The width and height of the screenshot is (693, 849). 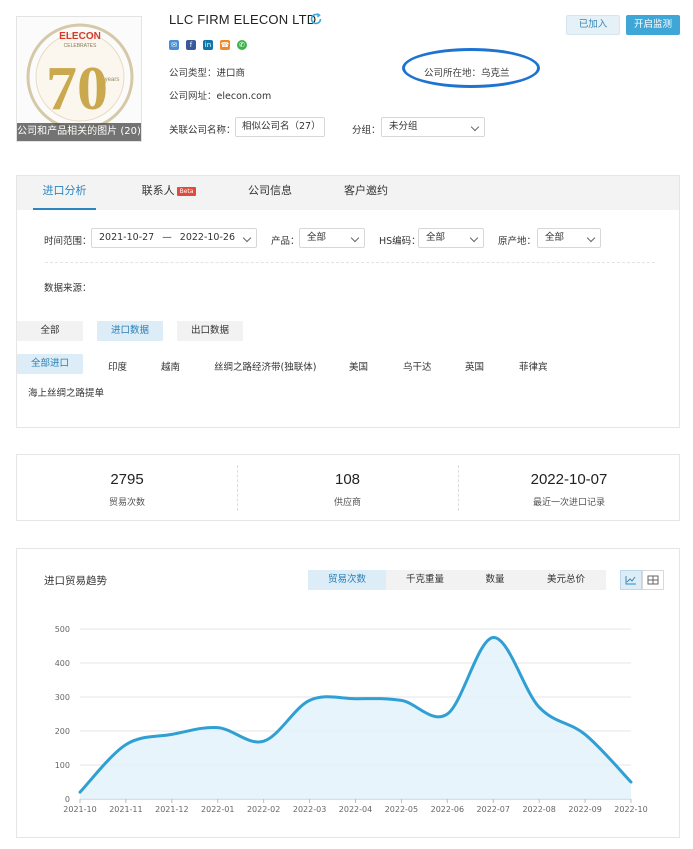 I want to click on x-tick-label: 2022-09, so click(x=584, y=809).